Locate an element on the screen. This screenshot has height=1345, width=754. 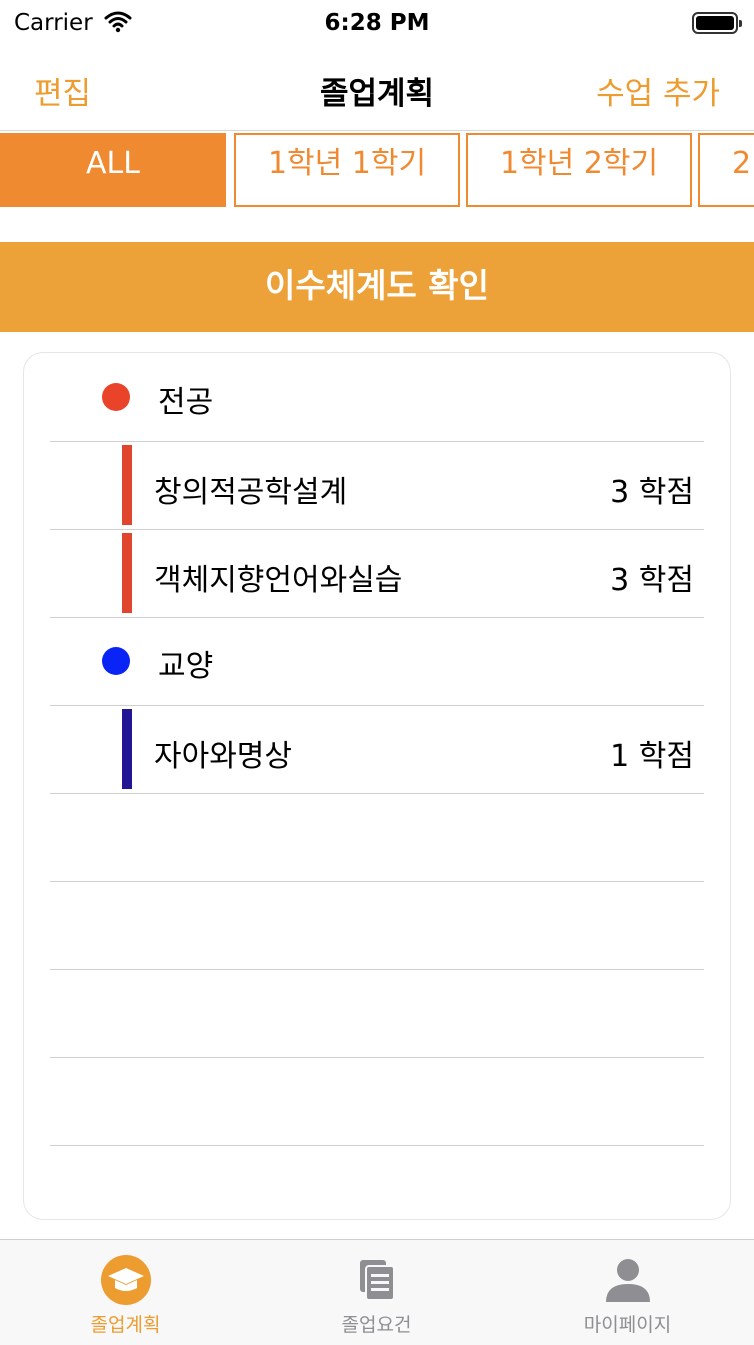
course-row: 창의적공학설계 3 학점 is located at coordinates (377, 485).